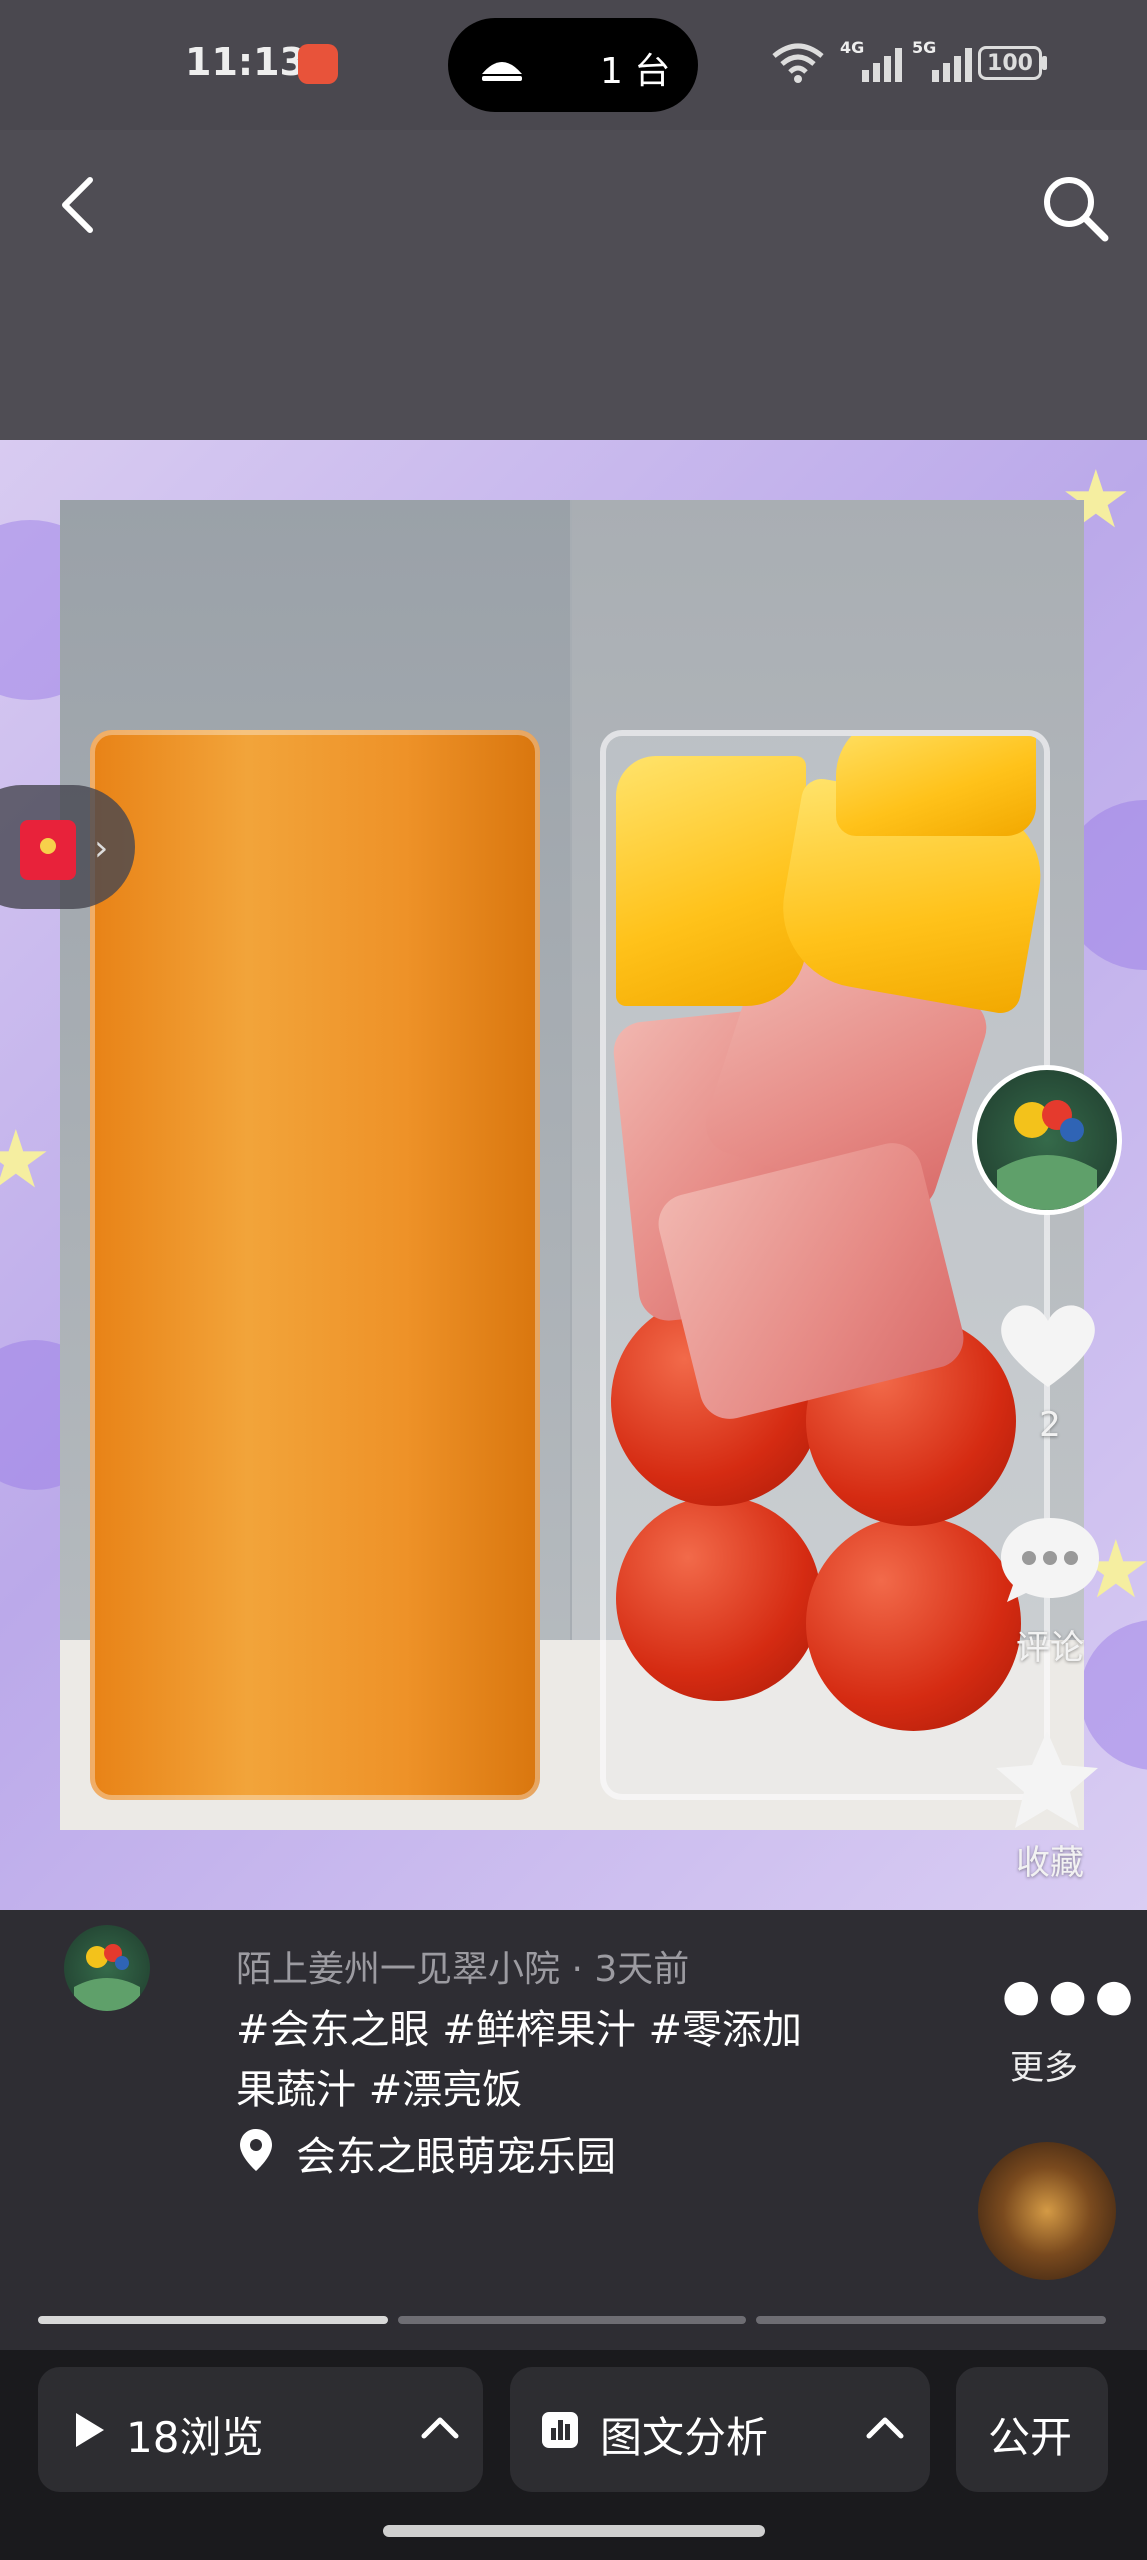 The height and width of the screenshot is (2560, 1147). Describe the element at coordinates (26, 1159) in the screenshot. I see `decorative-star: ★` at that location.